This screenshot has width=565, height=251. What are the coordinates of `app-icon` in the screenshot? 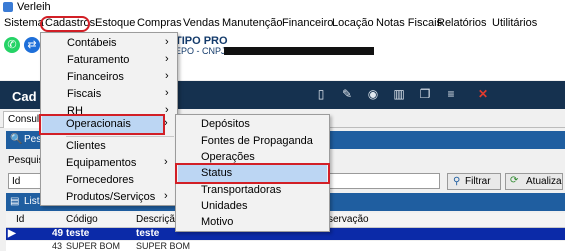 It's located at (8, 7).